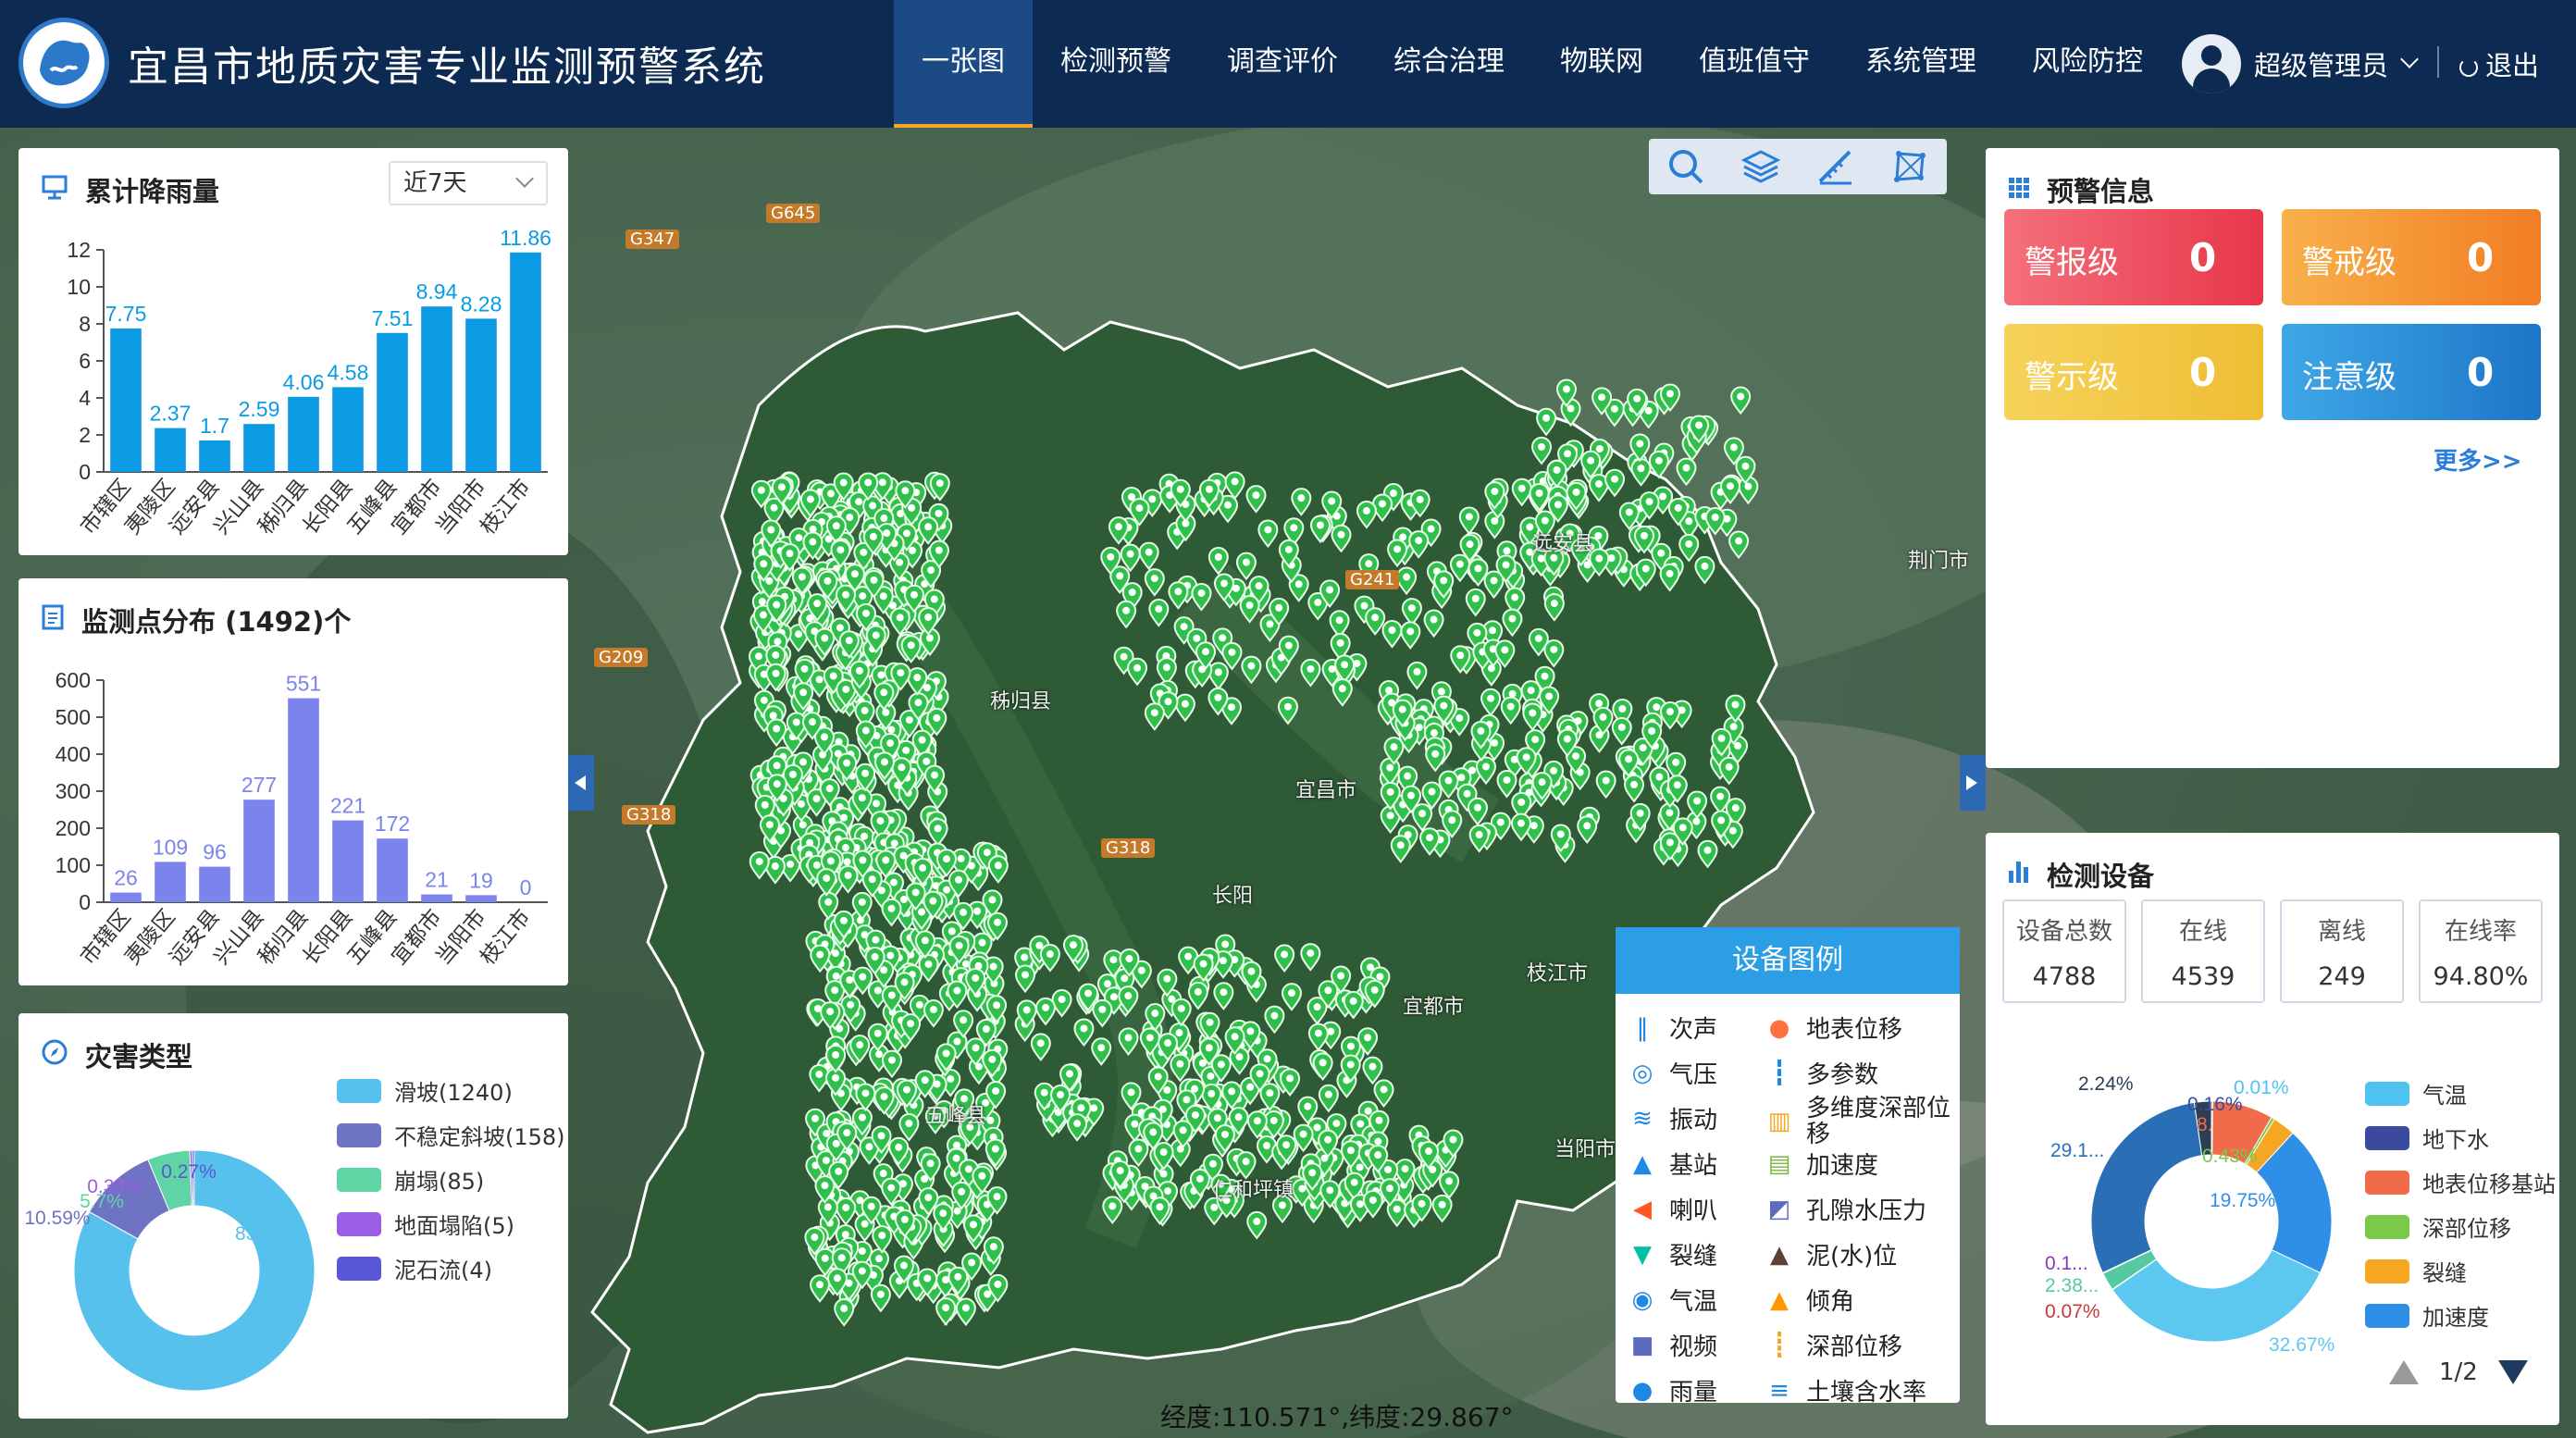  What do you see at coordinates (2461, 1182) in the screenshot?
I see `device-legend-item: 地表位移基站` at bounding box center [2461, 1182].